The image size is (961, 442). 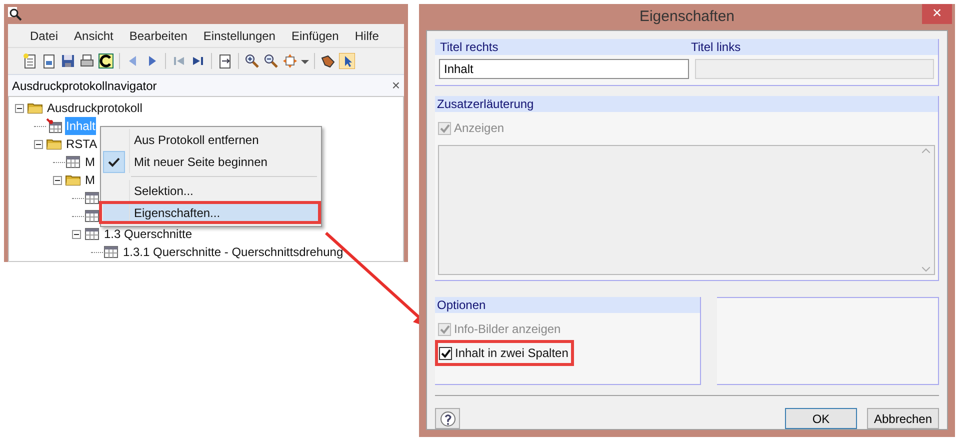 I want to click on ok-button: OK, so click(x=821, y=418).